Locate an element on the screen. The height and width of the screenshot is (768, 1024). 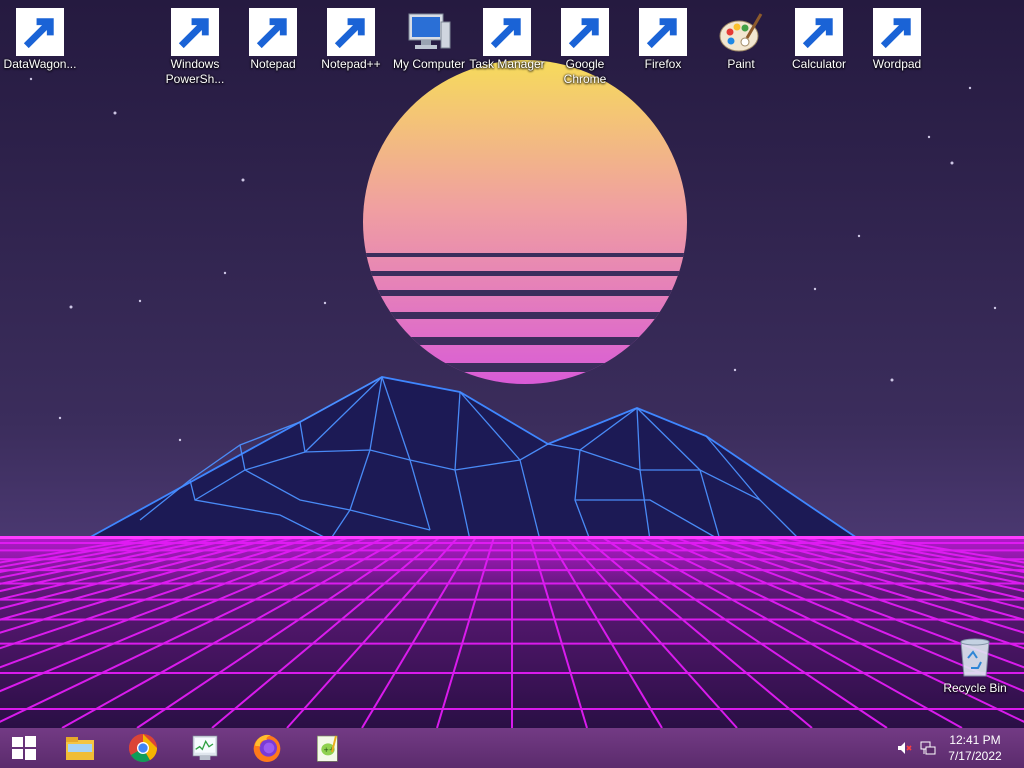
start-button is located at coordinates (24, 748).